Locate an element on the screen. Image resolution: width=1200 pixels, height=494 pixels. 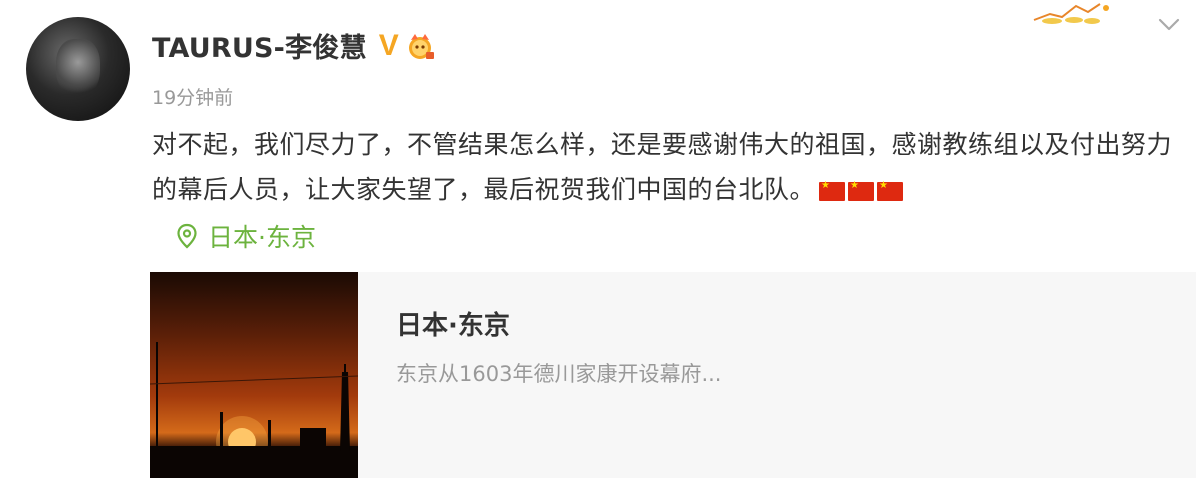
chevron-down-icon is located at coordinates (1169, 25).